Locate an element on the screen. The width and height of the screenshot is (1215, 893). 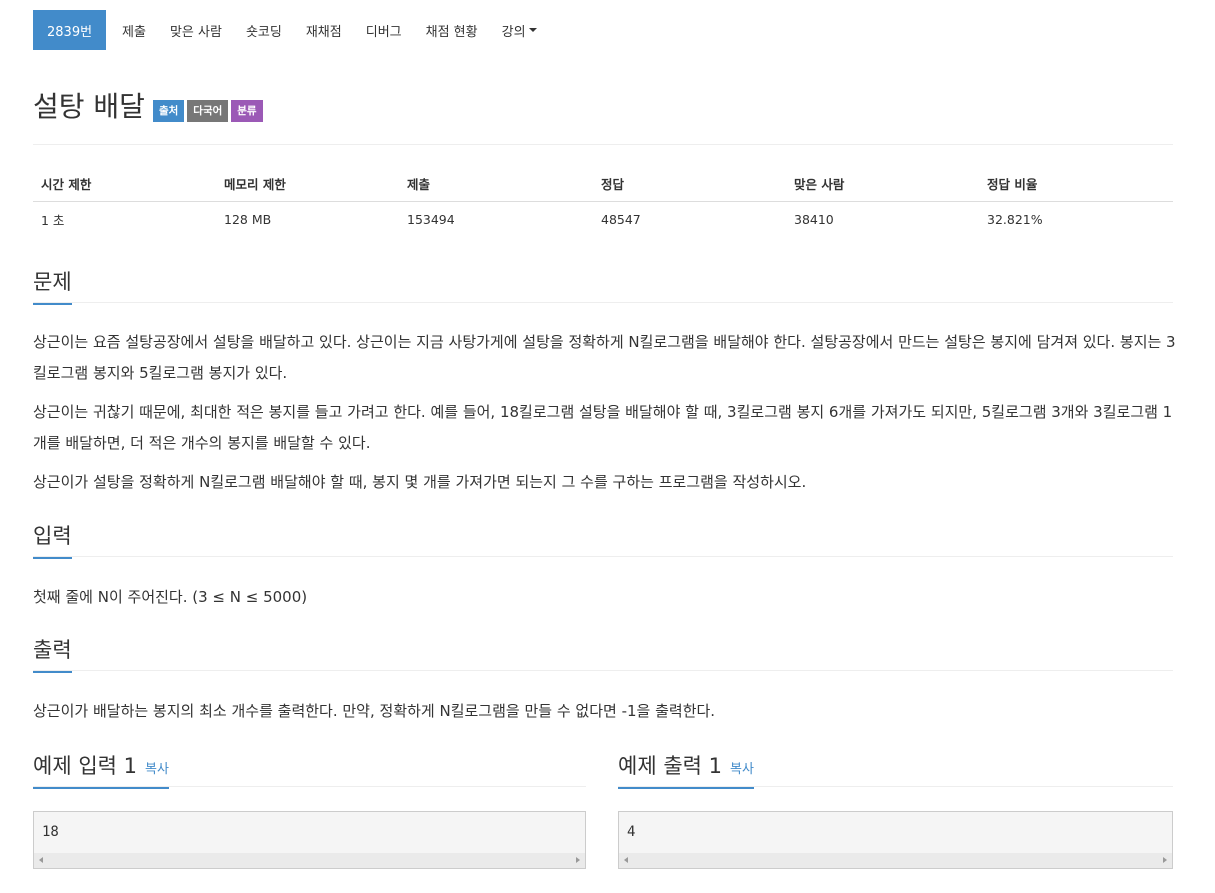
sample-output-heading: 예제 출력 1 복사 is located at coordinates (686, 769).